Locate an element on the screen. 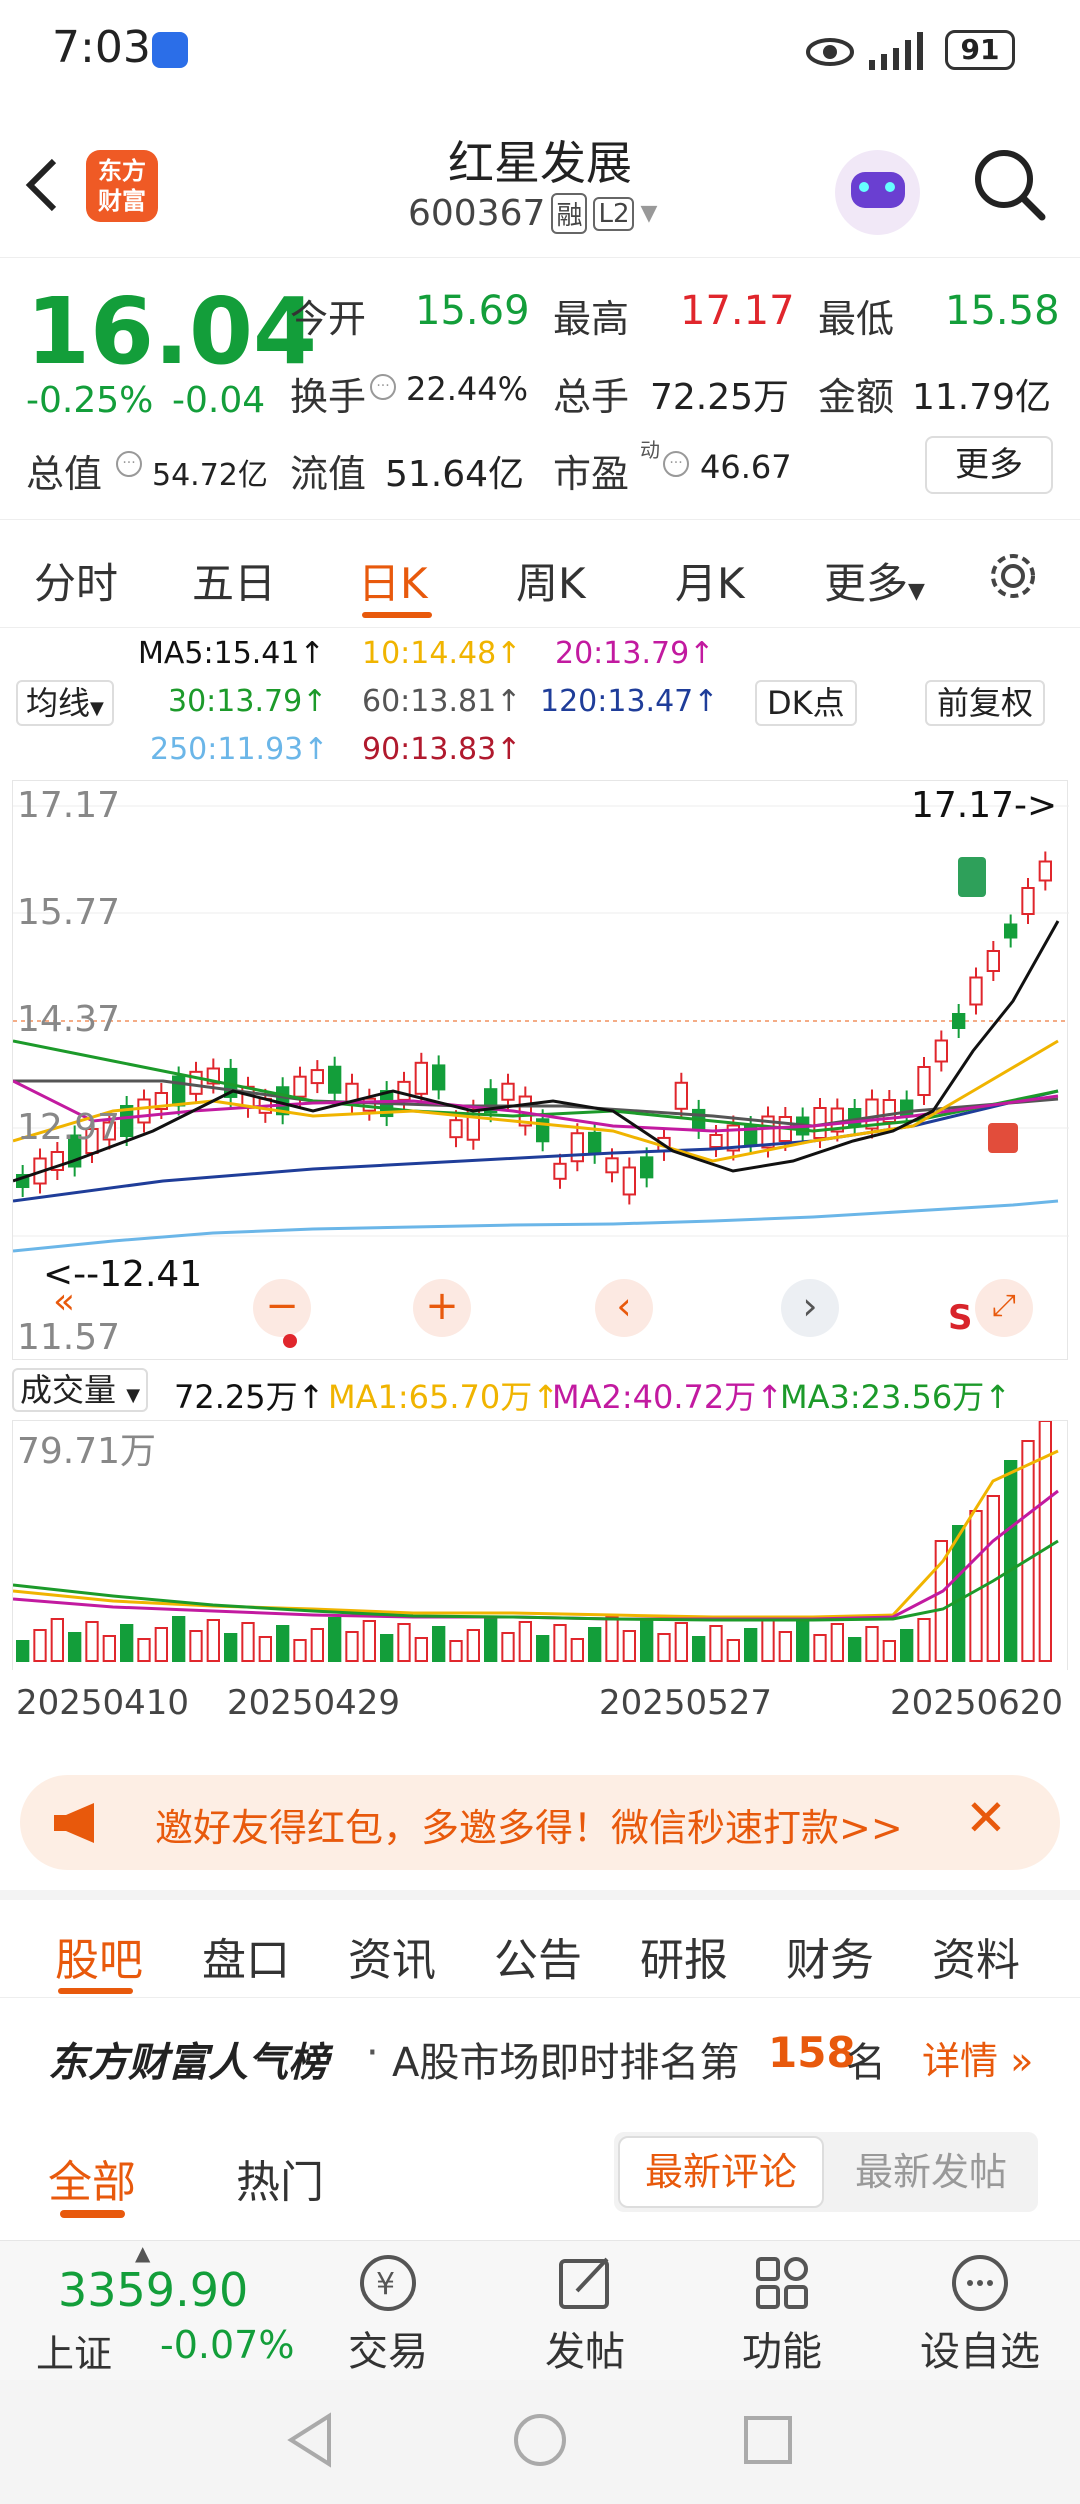 The image size is (1080, 2504). robot-assistant-icon is located at coordinates (877, 192).